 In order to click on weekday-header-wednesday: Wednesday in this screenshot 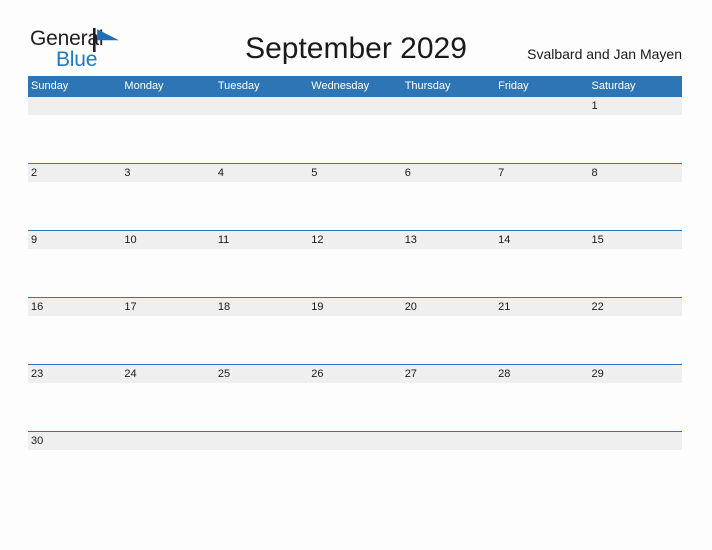, I will do `click(340, 86)`.